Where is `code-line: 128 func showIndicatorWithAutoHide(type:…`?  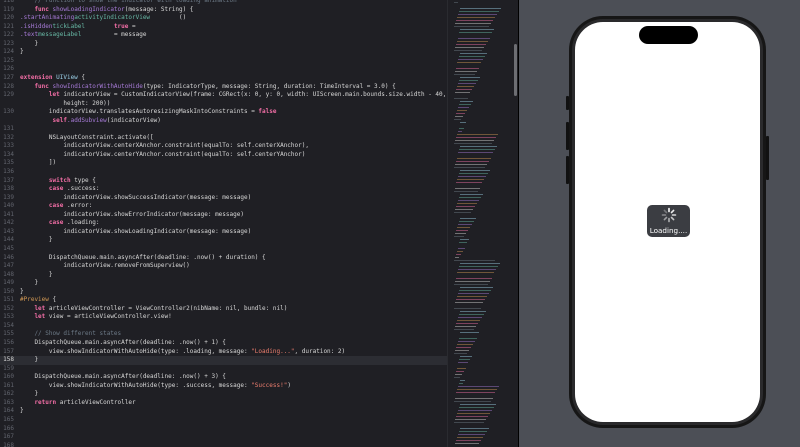
code-line: 128 func showIndicatorWithAutoHide(type:… is located at coordinates (223, 87).